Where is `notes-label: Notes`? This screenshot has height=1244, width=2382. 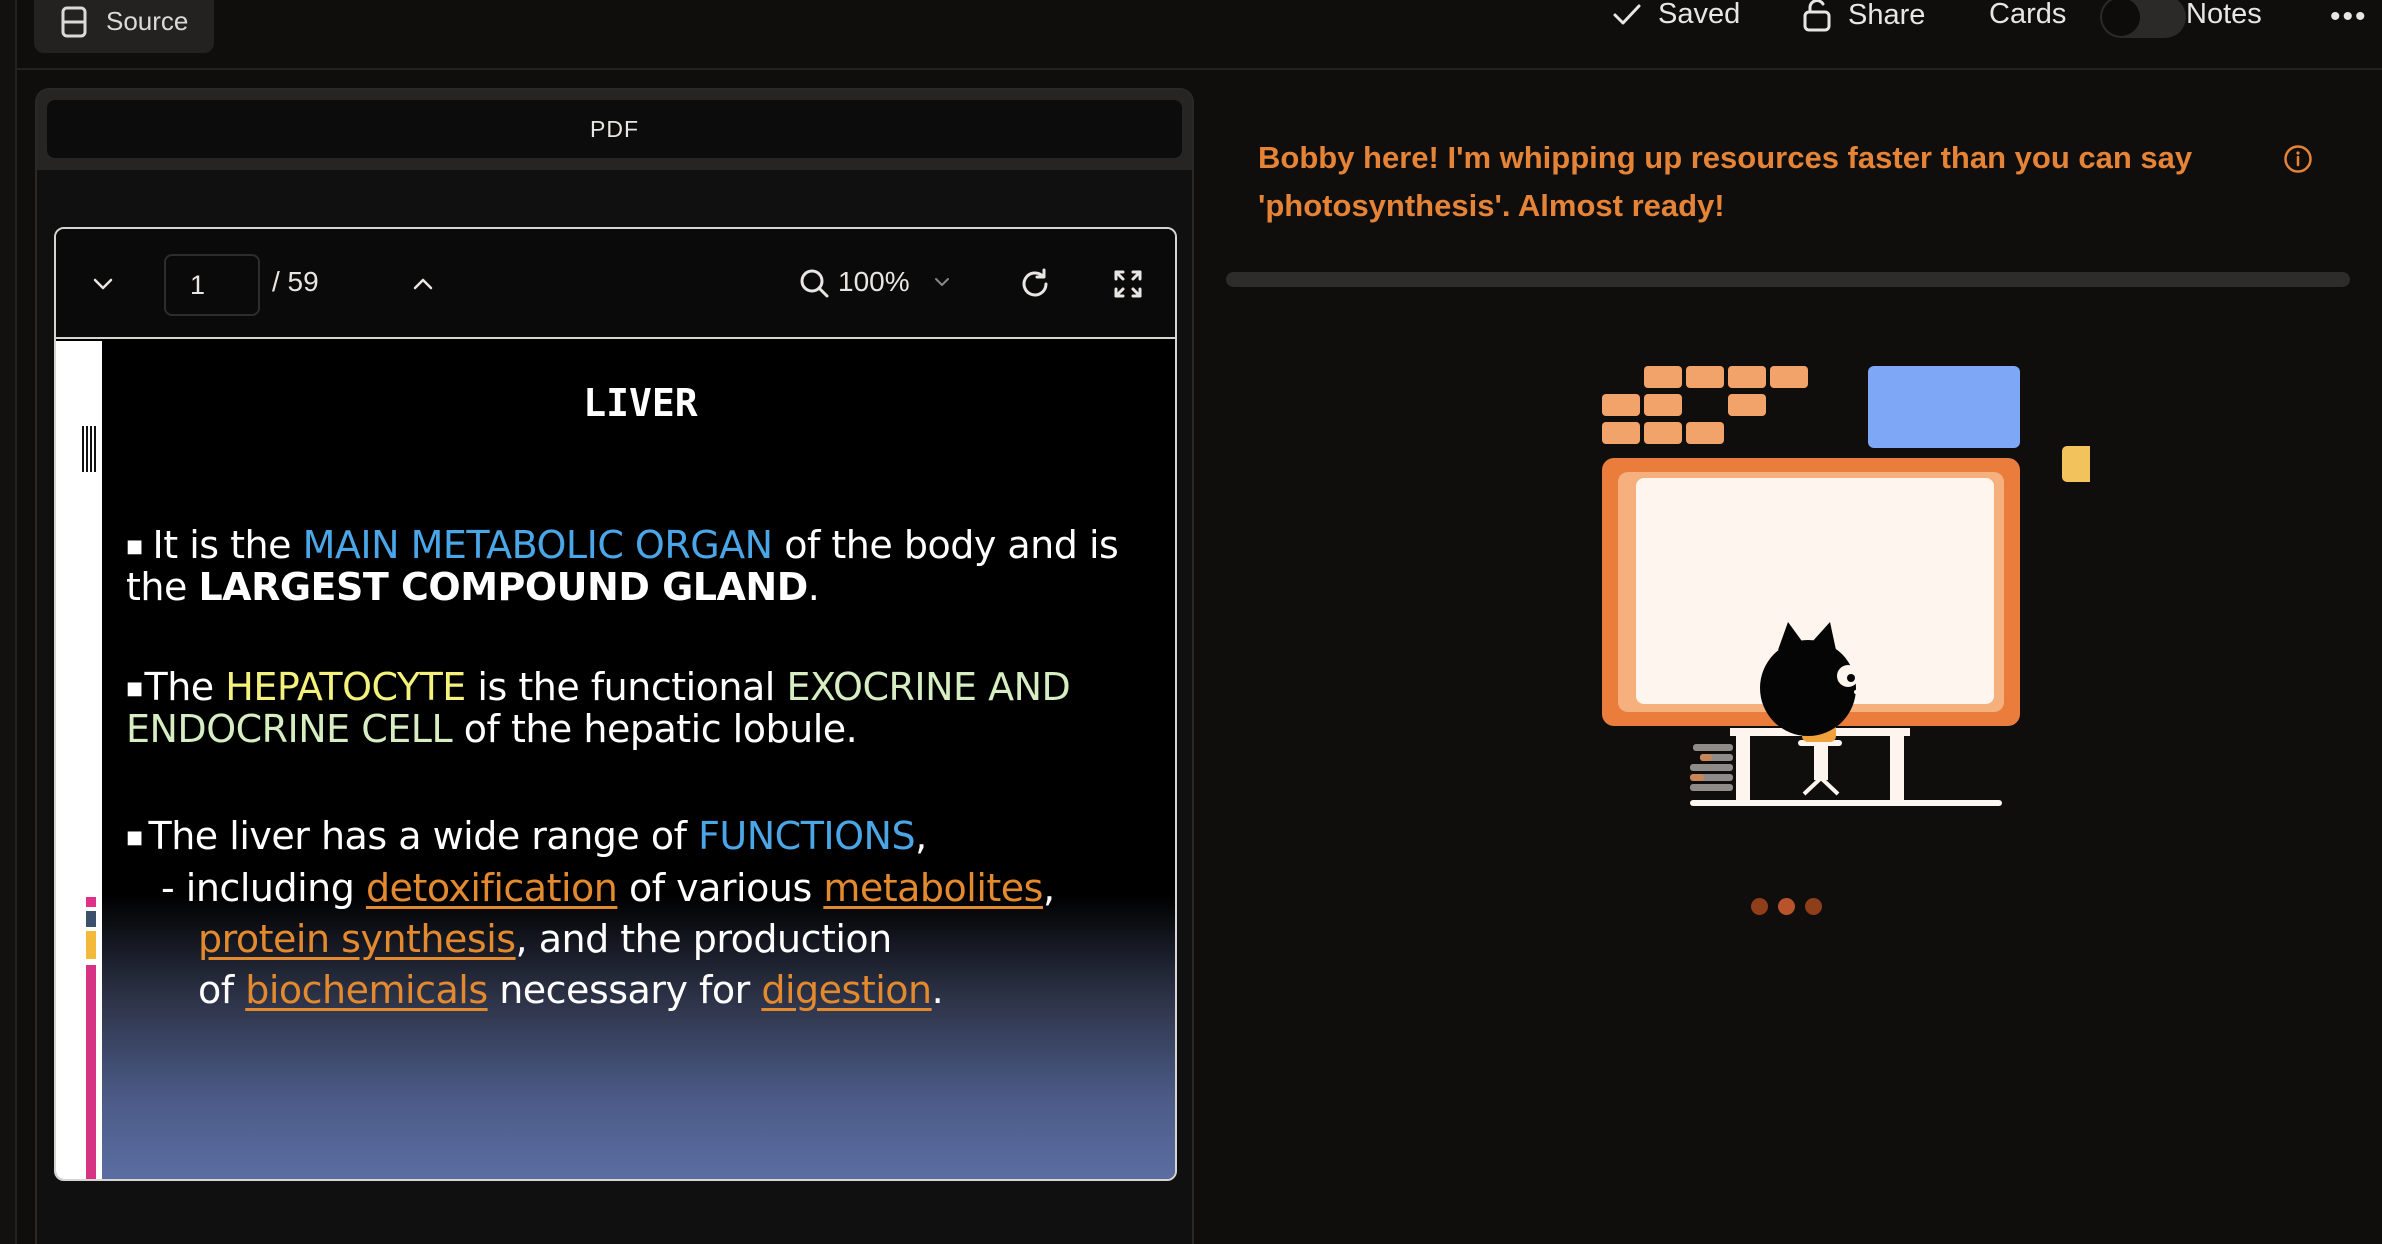
notes-label: Notes is located at coordinates (2224, 15).